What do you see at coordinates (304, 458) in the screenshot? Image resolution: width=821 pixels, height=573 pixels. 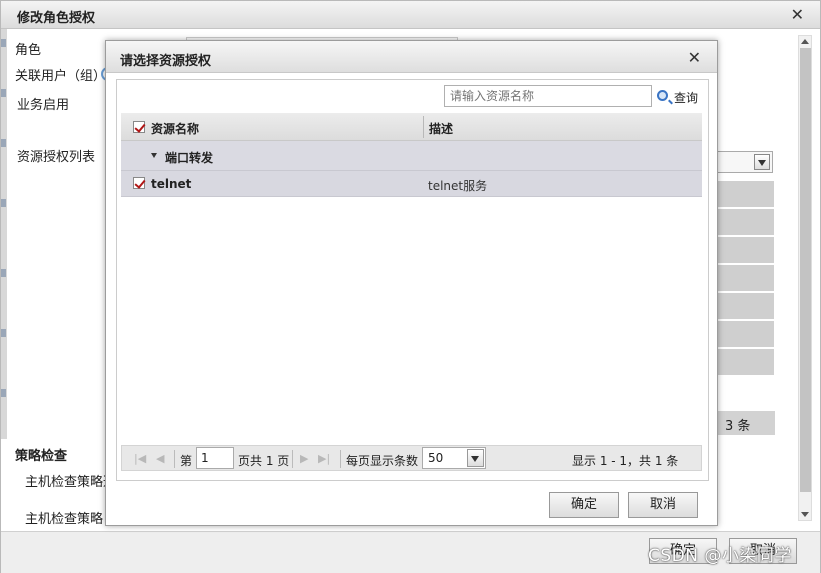 I see `next-page-icon: ▶` at bounding box center [304, 458].